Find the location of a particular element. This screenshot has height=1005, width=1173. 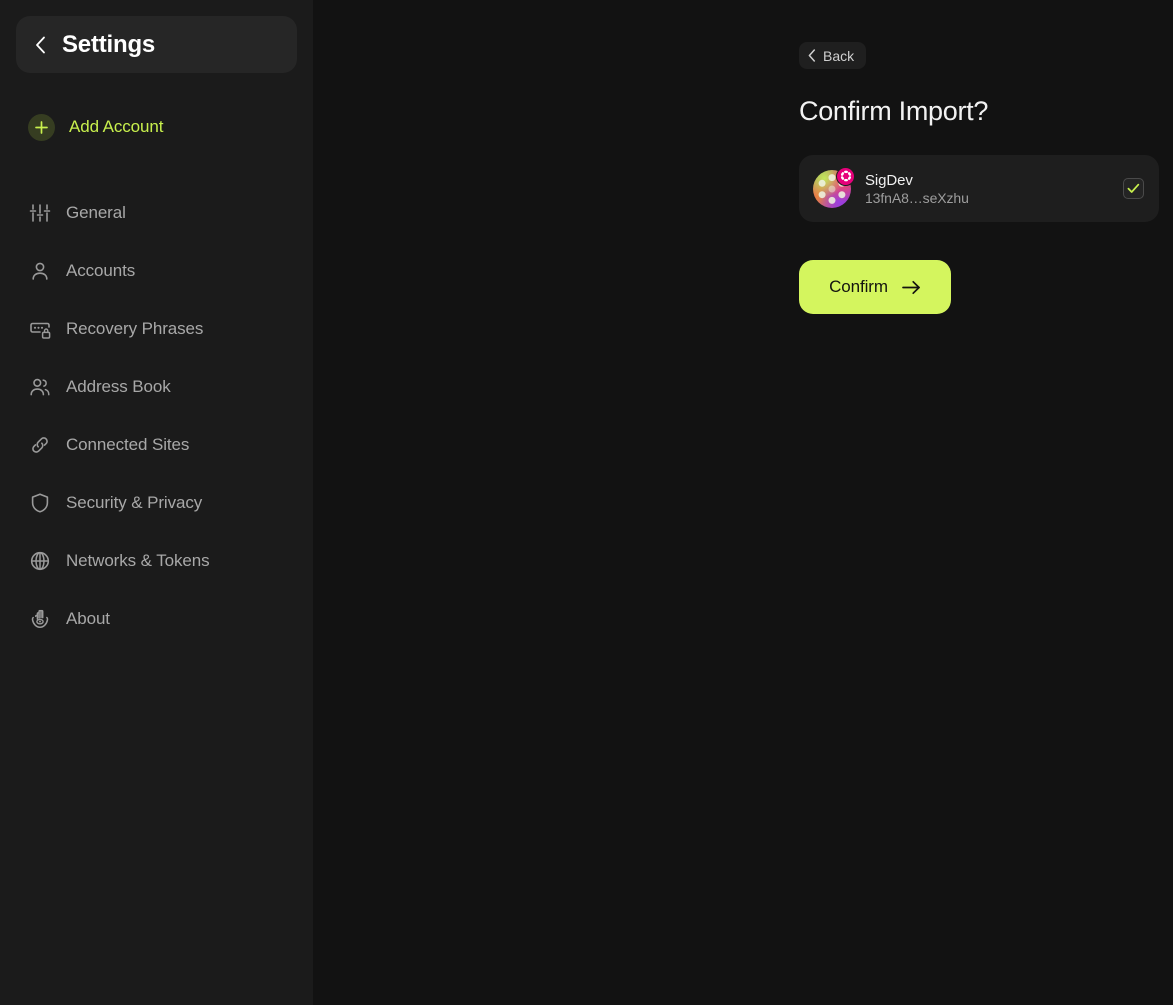

confirm-button: Confirm is located at coordinates (875, 287).